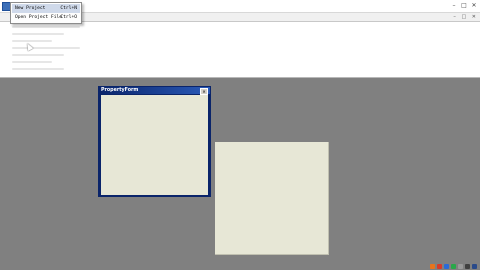 This screenshot has width=480, height=270. I want to click on designer-panel, so click(272, 198).